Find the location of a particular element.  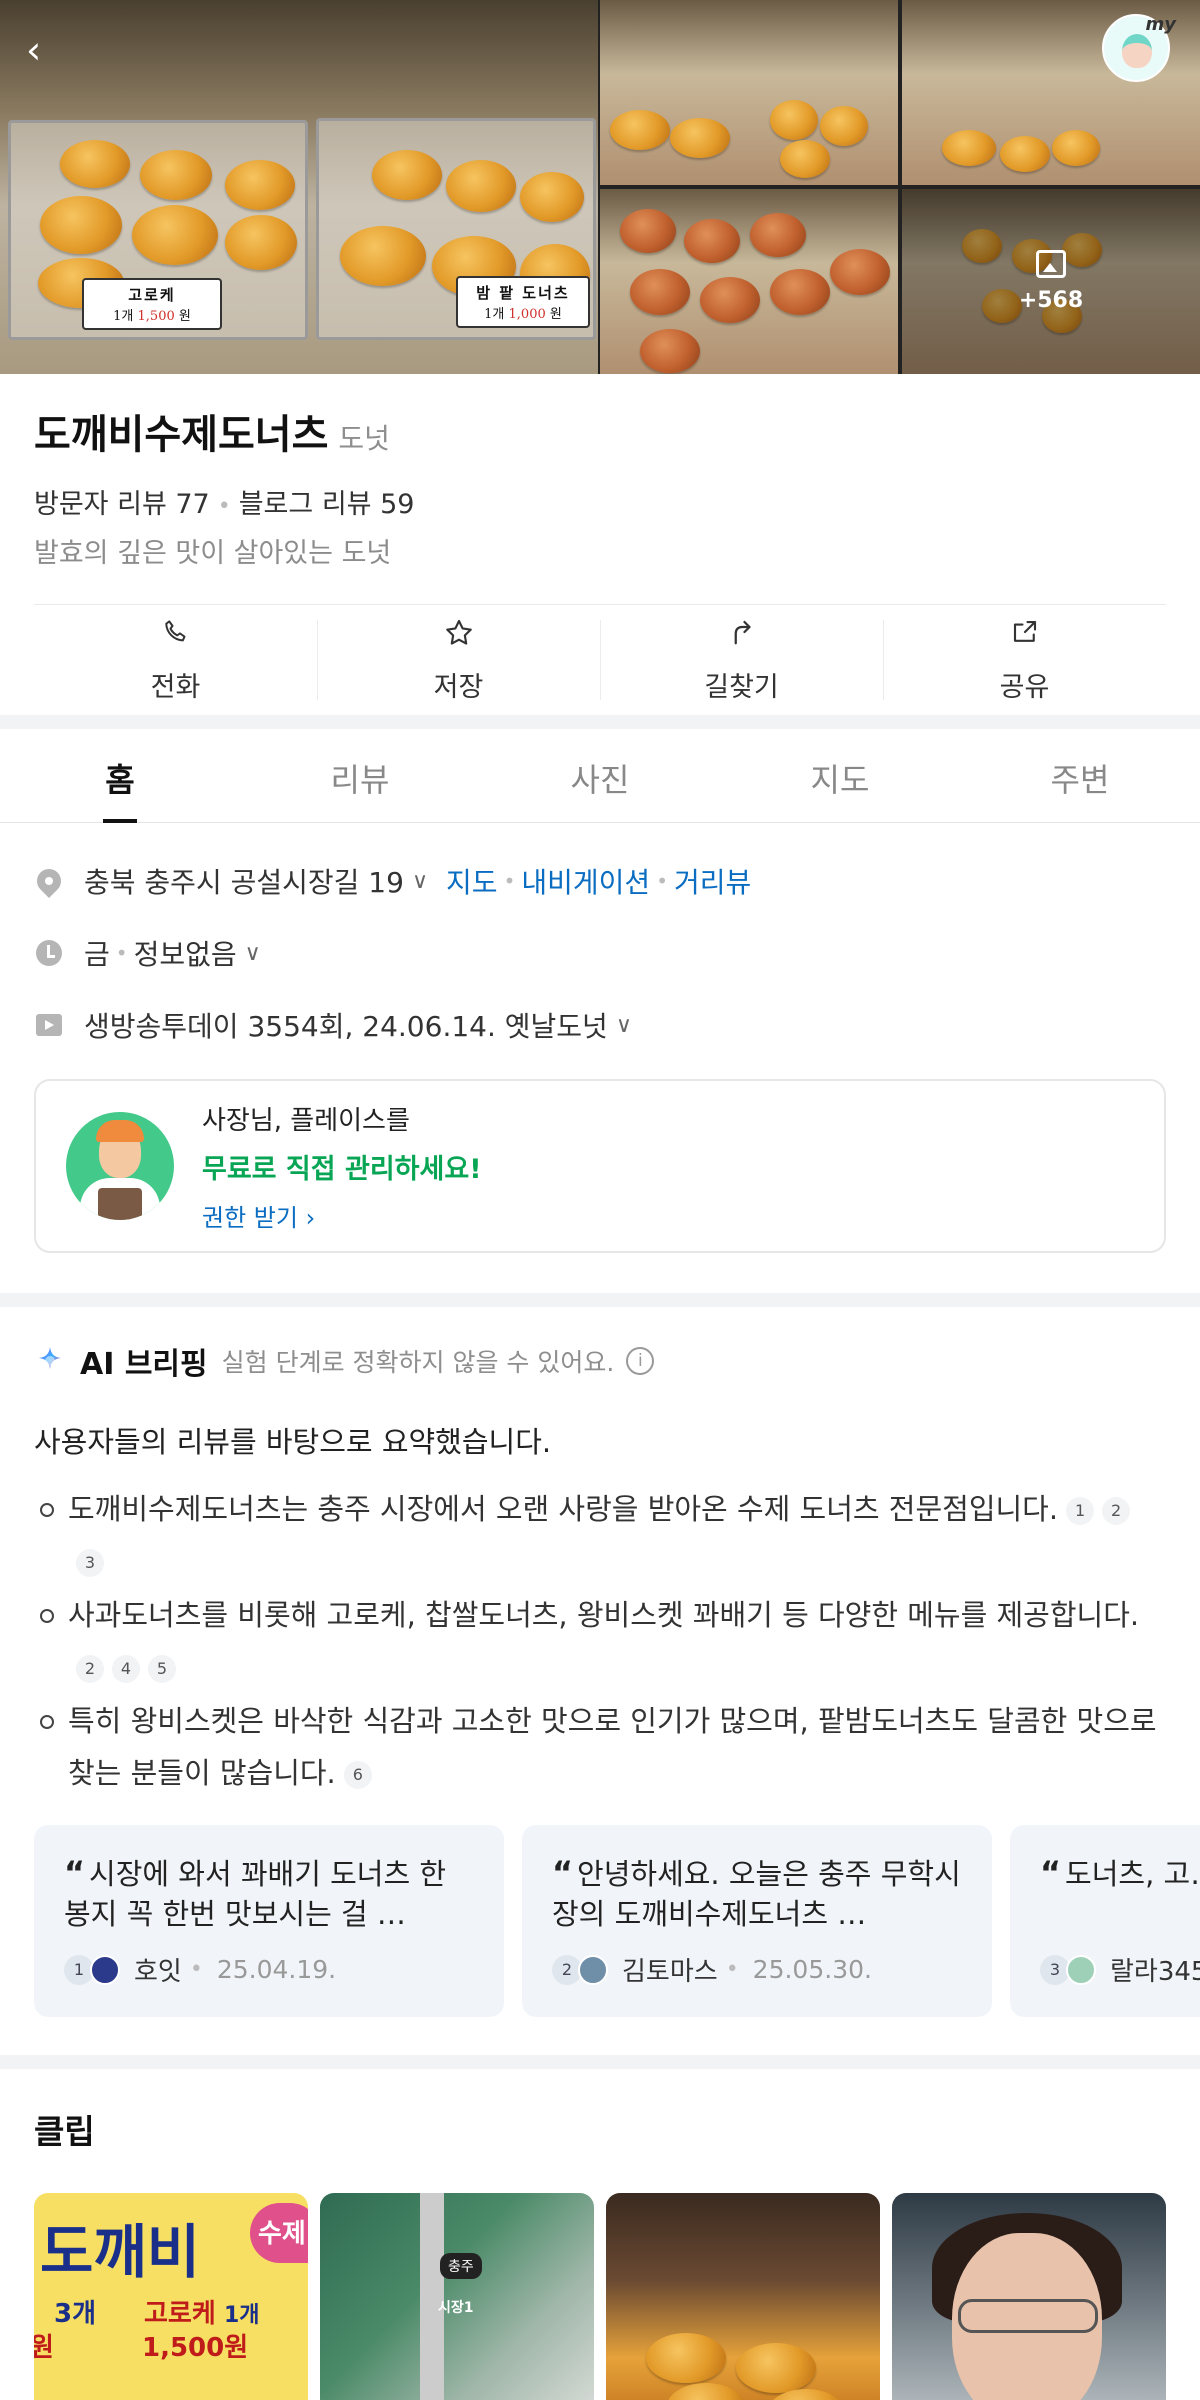

reference-badge: 1 is located at coordinates (1080, 1511).